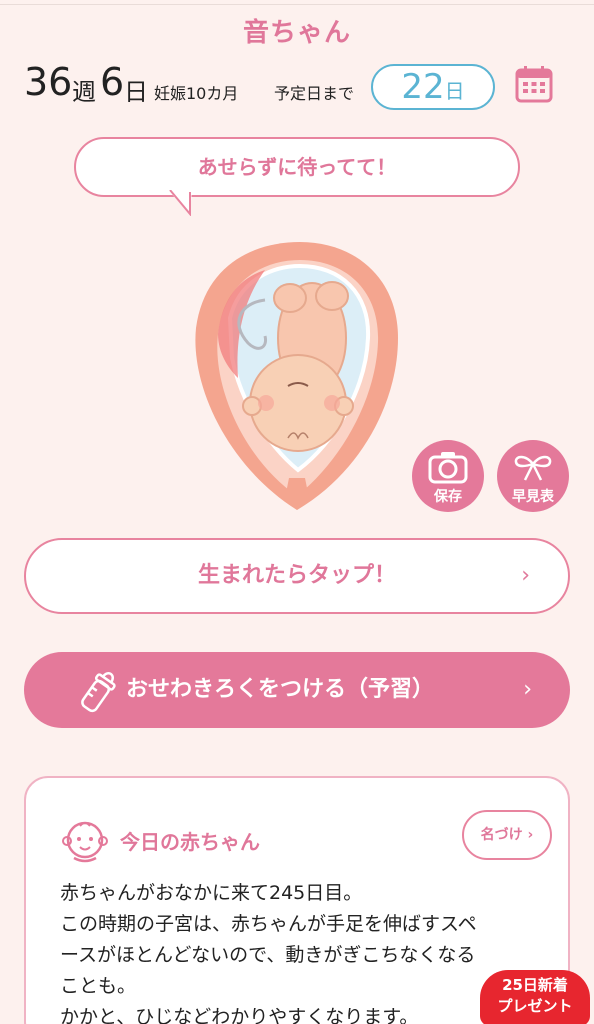  I want to click on present-badge: 25日新着 プレゼント, so click(535, 997).